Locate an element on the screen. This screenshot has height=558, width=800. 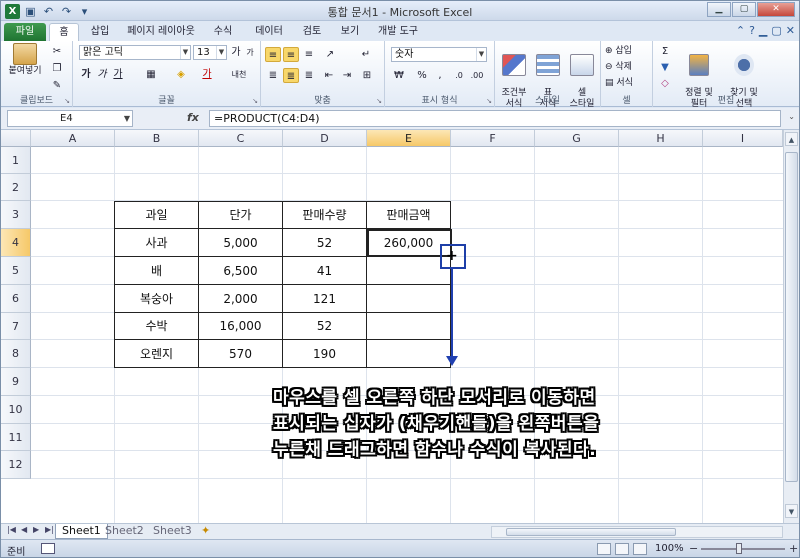
row-header: 5 is located at coordinates (16, 271).